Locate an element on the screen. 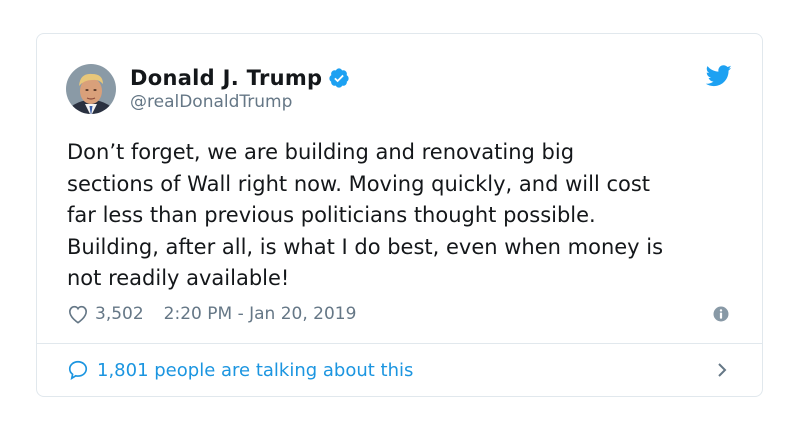 This screenshot has height=432, width=800. heart-icon is located at coordinates (78, 314).